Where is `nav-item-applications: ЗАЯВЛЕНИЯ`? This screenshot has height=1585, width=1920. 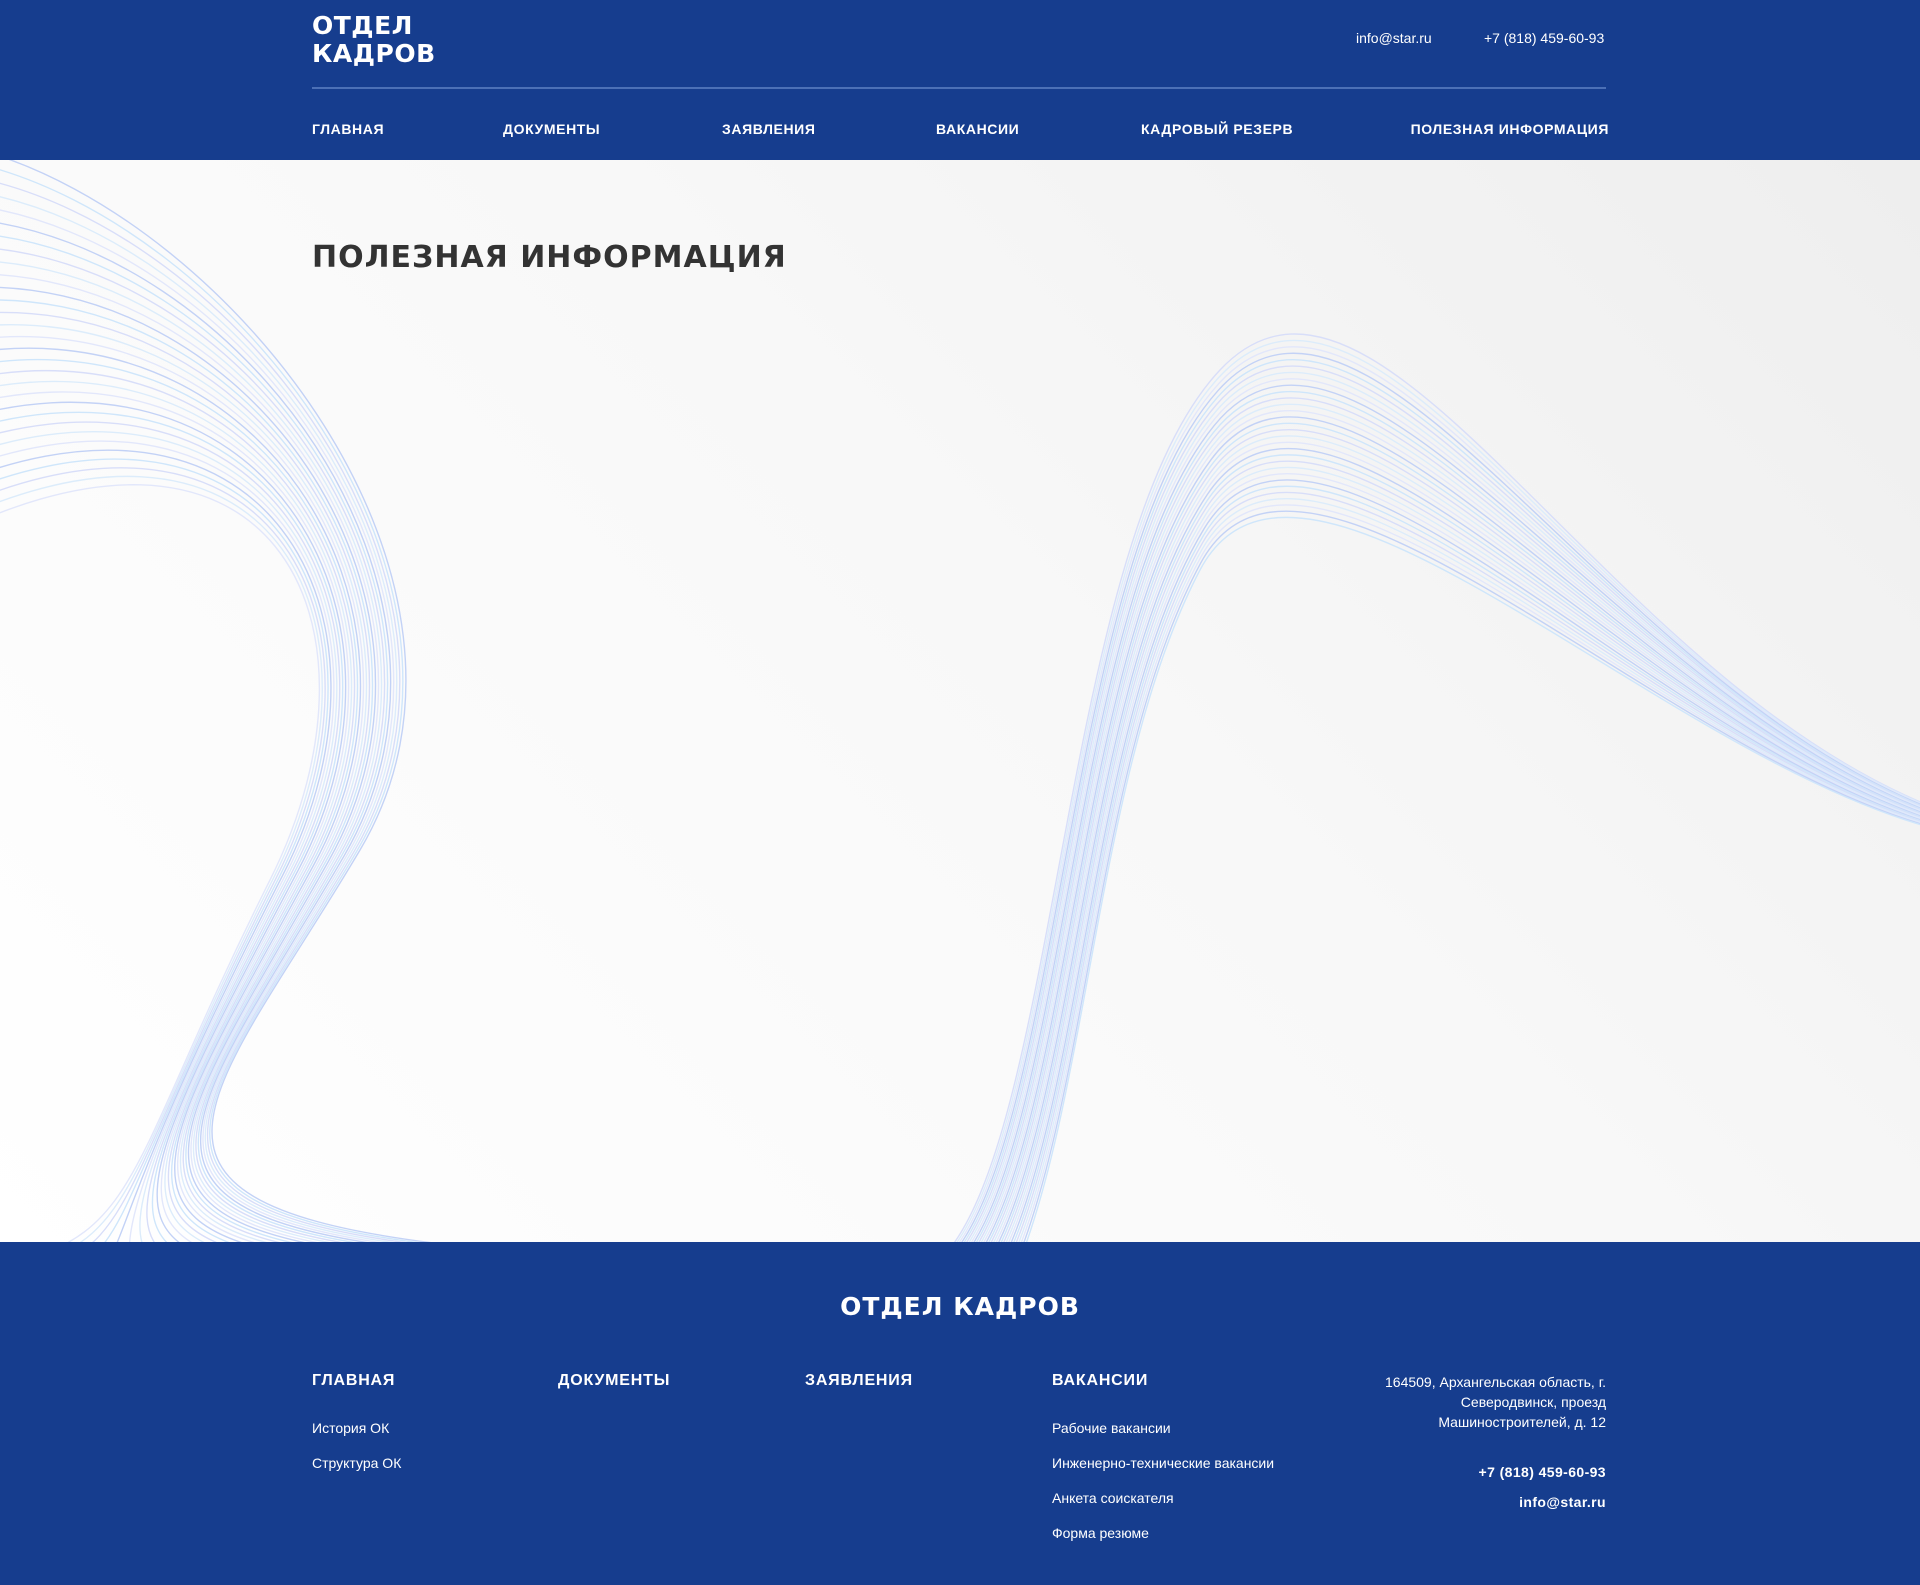
nav-item-applications: ЗАЯВЛЕНИЯ is located at coordinates (769, 129).